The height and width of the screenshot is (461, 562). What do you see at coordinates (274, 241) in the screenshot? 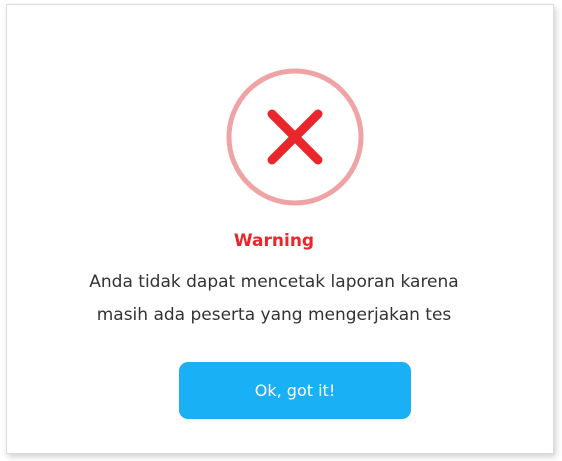
I see `dialog-title: Warning` at bounding box center [274, 241].